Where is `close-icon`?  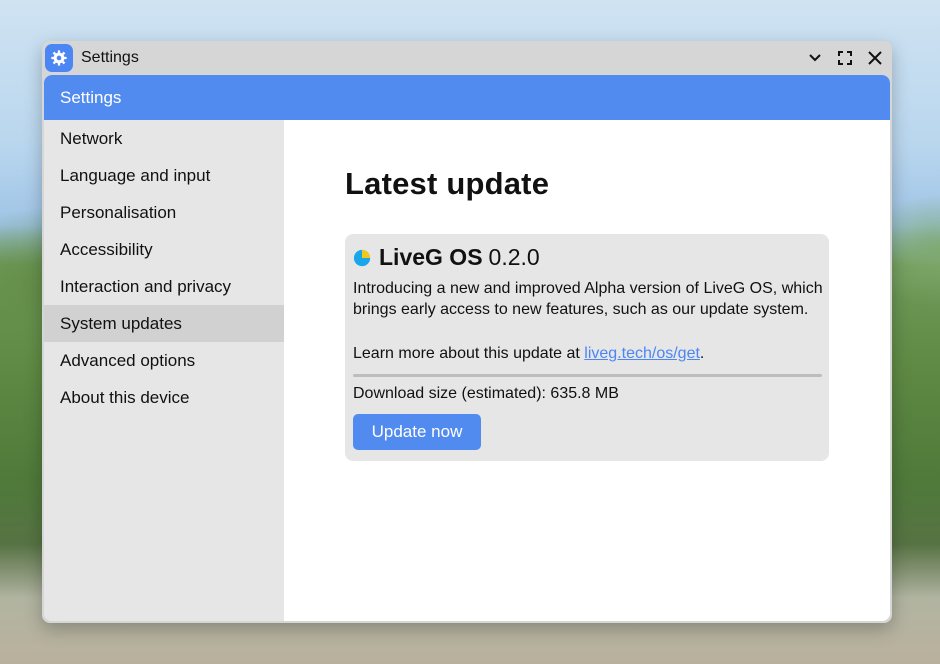
close-icon is located at coordinates (875, 58).